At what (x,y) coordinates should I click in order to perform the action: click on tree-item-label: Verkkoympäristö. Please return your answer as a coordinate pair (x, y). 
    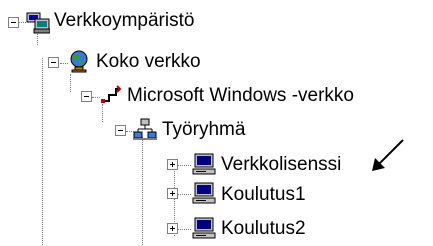
    Looking at the image, I should click on (124, 20).